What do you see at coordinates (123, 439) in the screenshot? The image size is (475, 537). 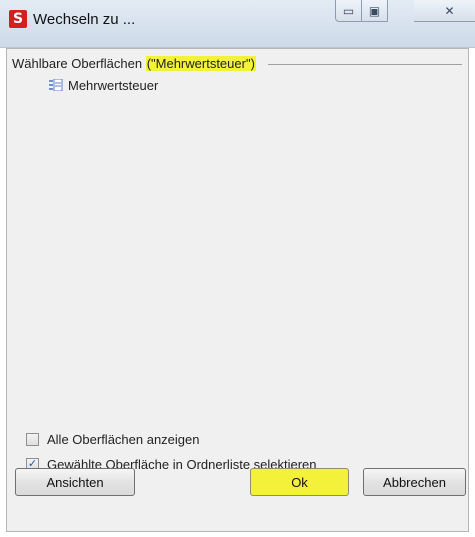 I see `show-all-label: Alle Oberflächen anzeigen` at bounding box center [123, 439].